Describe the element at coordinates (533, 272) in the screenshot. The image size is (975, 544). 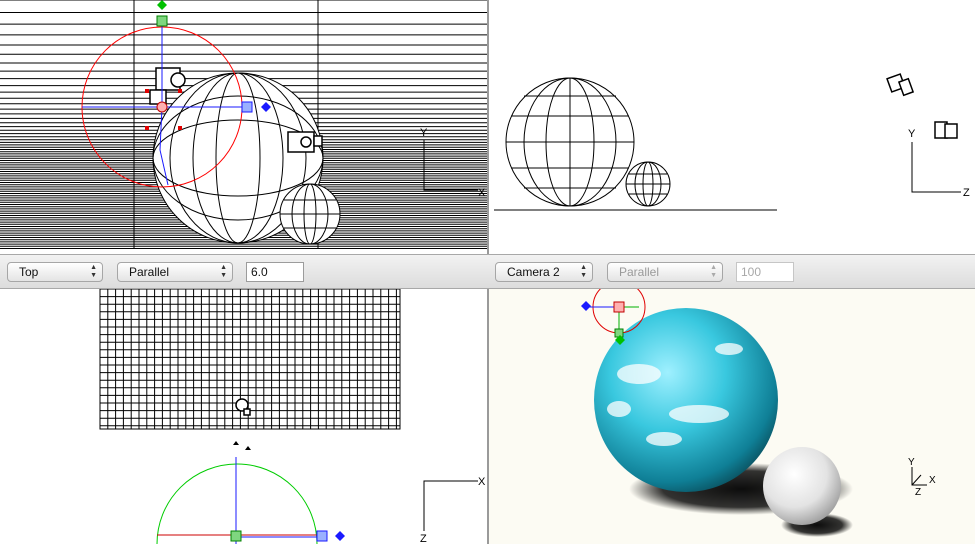
I see `view-select-right-value: Camera 2` at that location.